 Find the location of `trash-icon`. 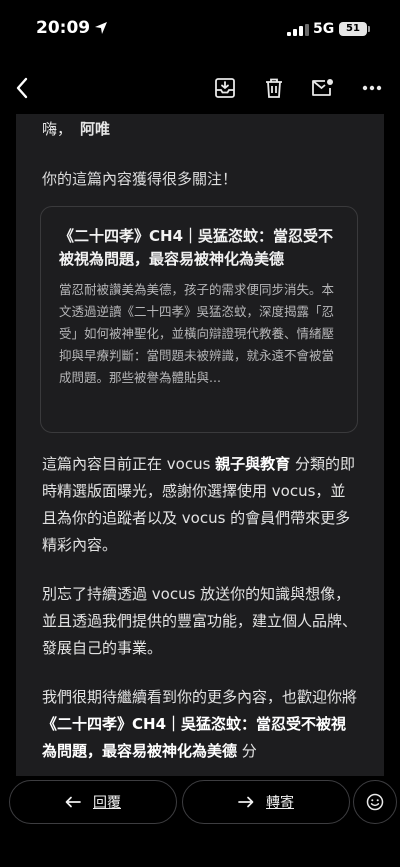

trash-icon is located at coordinates (274, 88).